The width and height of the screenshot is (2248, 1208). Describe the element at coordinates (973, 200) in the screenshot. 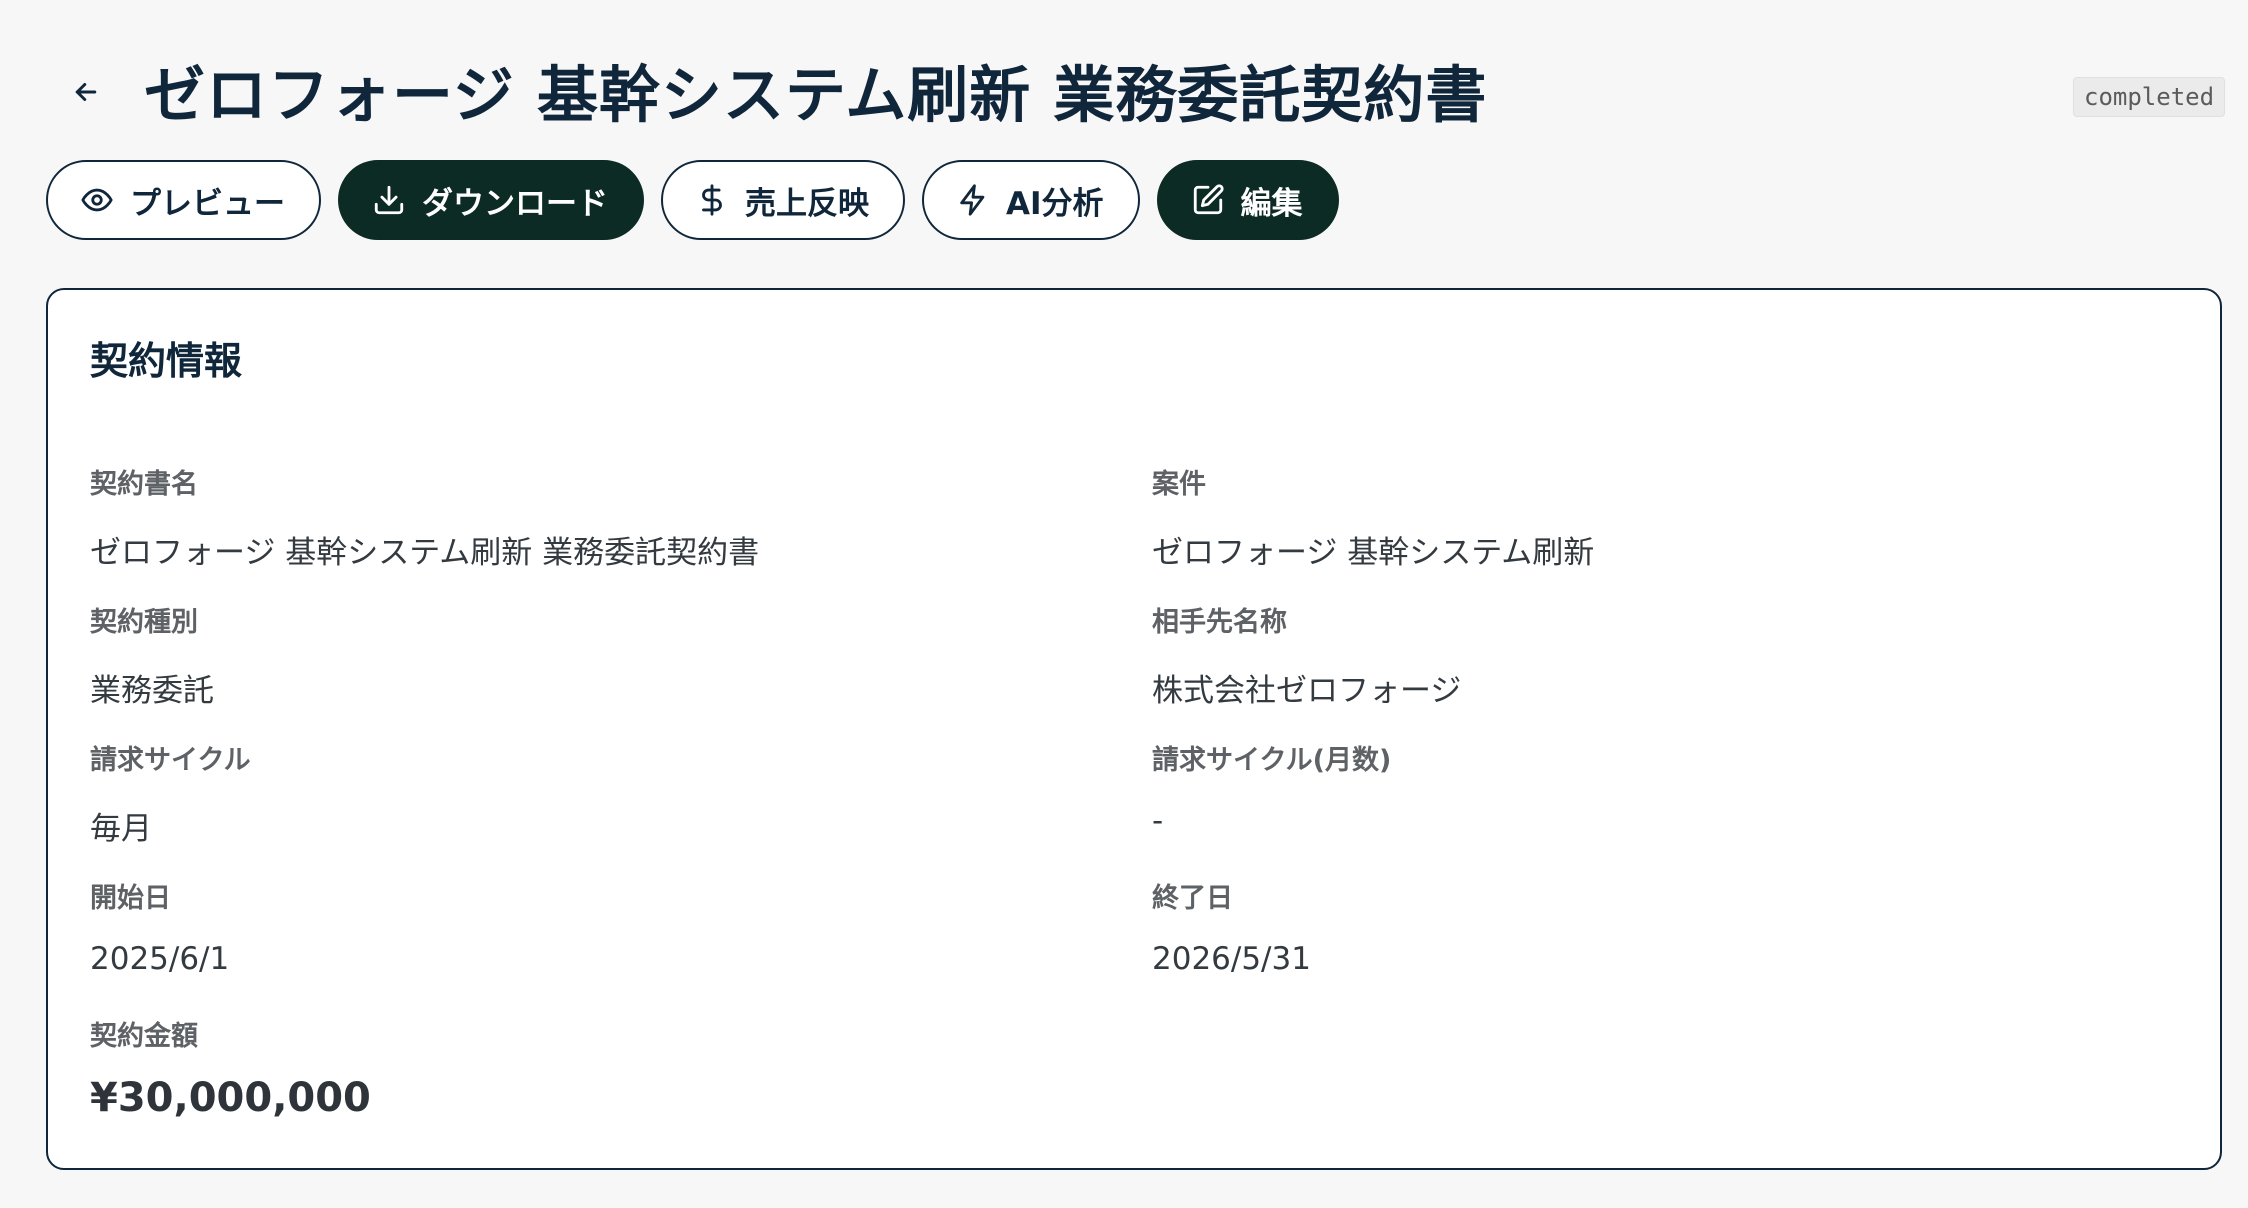

I see `lightning-icon` at that location.